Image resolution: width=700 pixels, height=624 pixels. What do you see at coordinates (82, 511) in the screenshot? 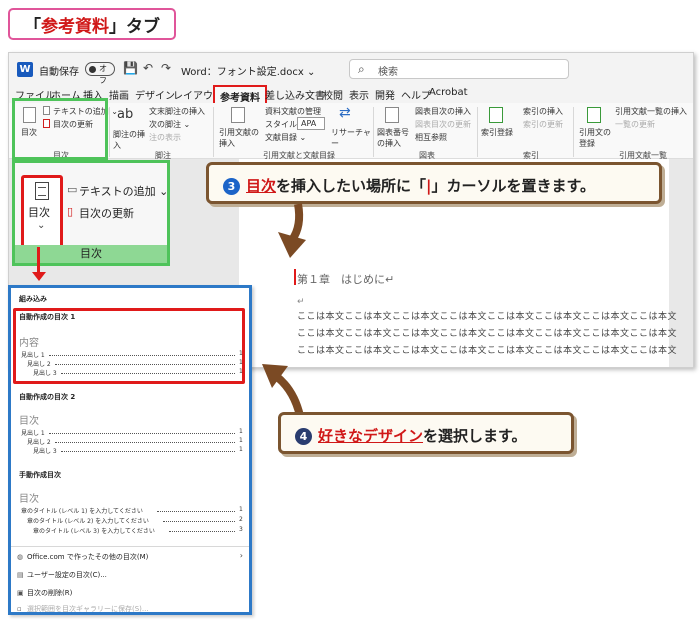
I see `toc-entry: 章のタイトル (レベル 1) を入力してください` at bounding box center [82, 511].